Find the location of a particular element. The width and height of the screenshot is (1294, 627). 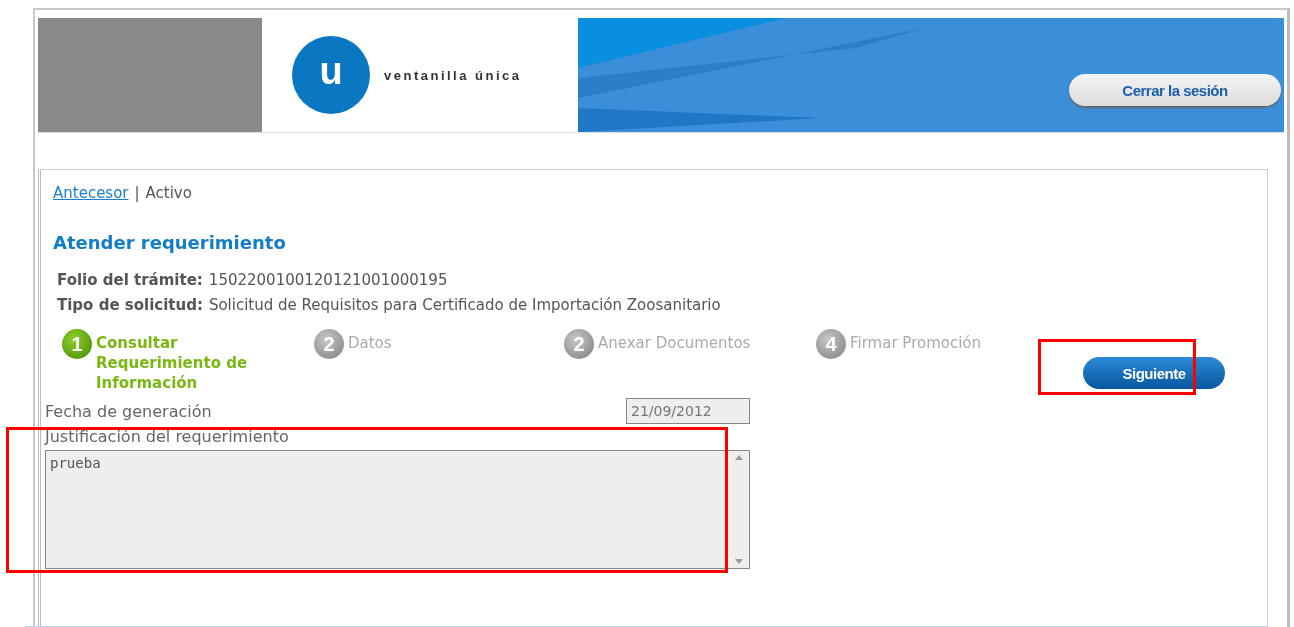

breadcrumb-link: Antecesor is located at coordinates (91, 196).